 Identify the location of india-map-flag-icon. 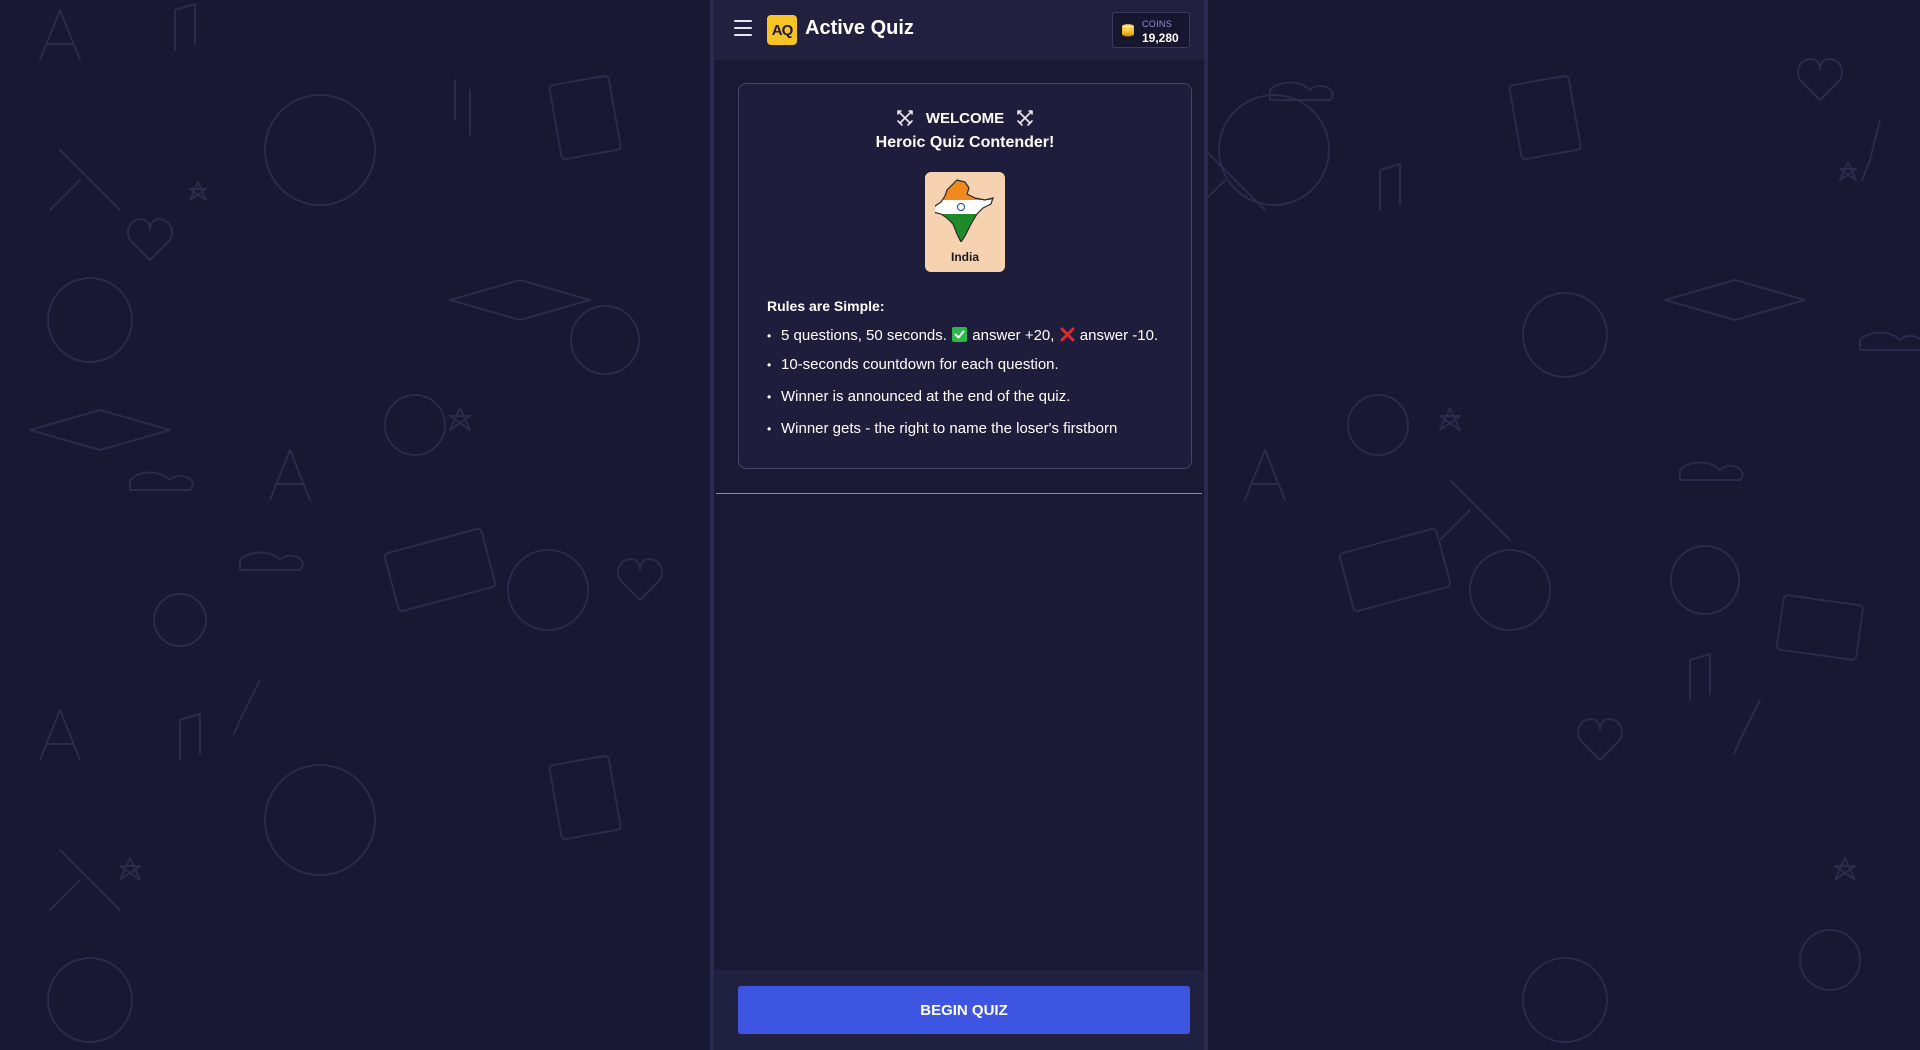
(964, 210).